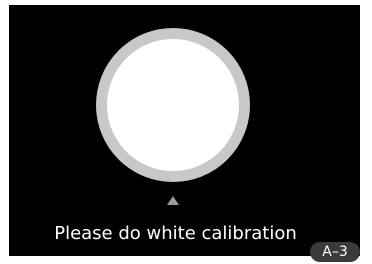 This screenshot has height=264, width=372. I want to click on calibration-instruction: Please do white calibration, so click(175, 233).